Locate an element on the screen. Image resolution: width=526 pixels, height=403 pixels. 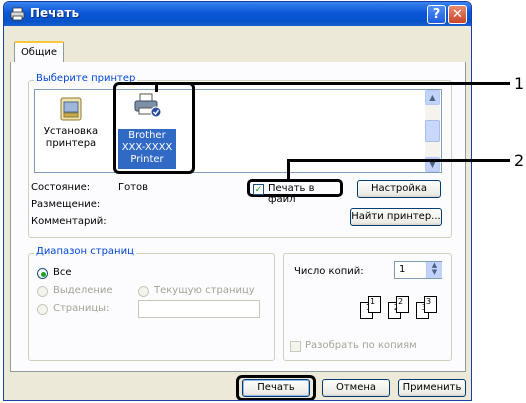
print-to-file-checkbox: ✓ Печать в файл is located at coordinates (298, 194).